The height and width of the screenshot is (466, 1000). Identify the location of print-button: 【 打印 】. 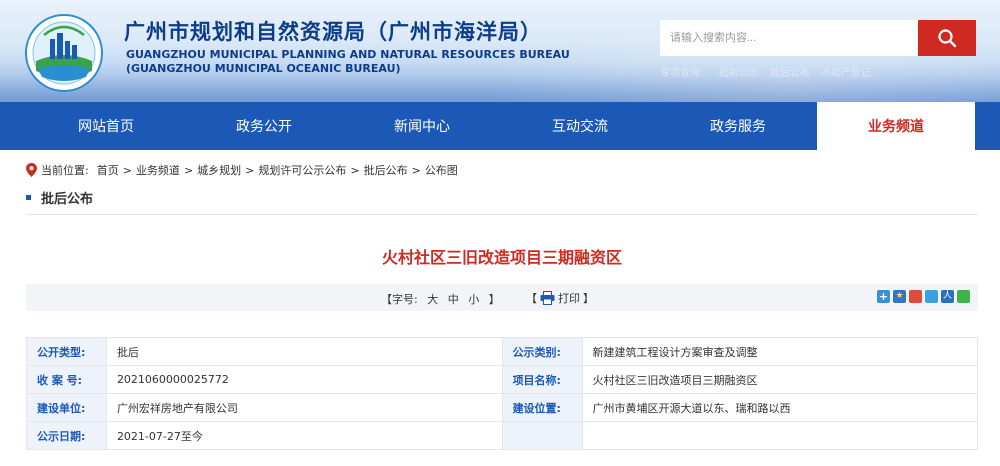
(560, 298).